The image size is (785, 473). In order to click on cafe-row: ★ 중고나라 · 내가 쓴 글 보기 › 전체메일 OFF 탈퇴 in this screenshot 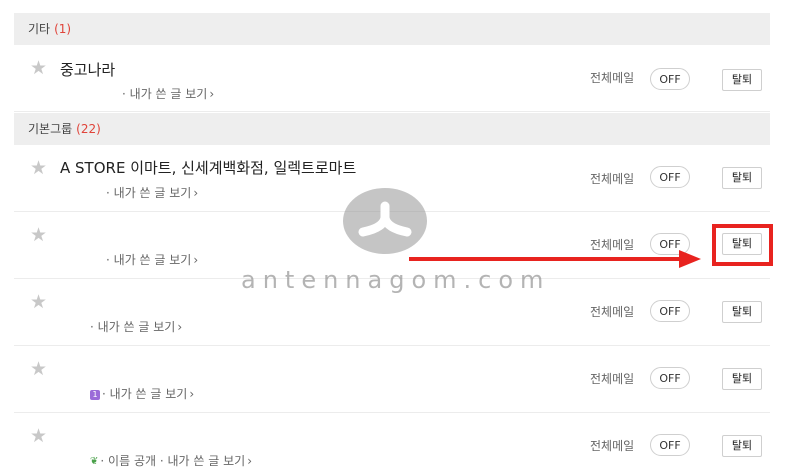, I will do `click(392, 78)`.